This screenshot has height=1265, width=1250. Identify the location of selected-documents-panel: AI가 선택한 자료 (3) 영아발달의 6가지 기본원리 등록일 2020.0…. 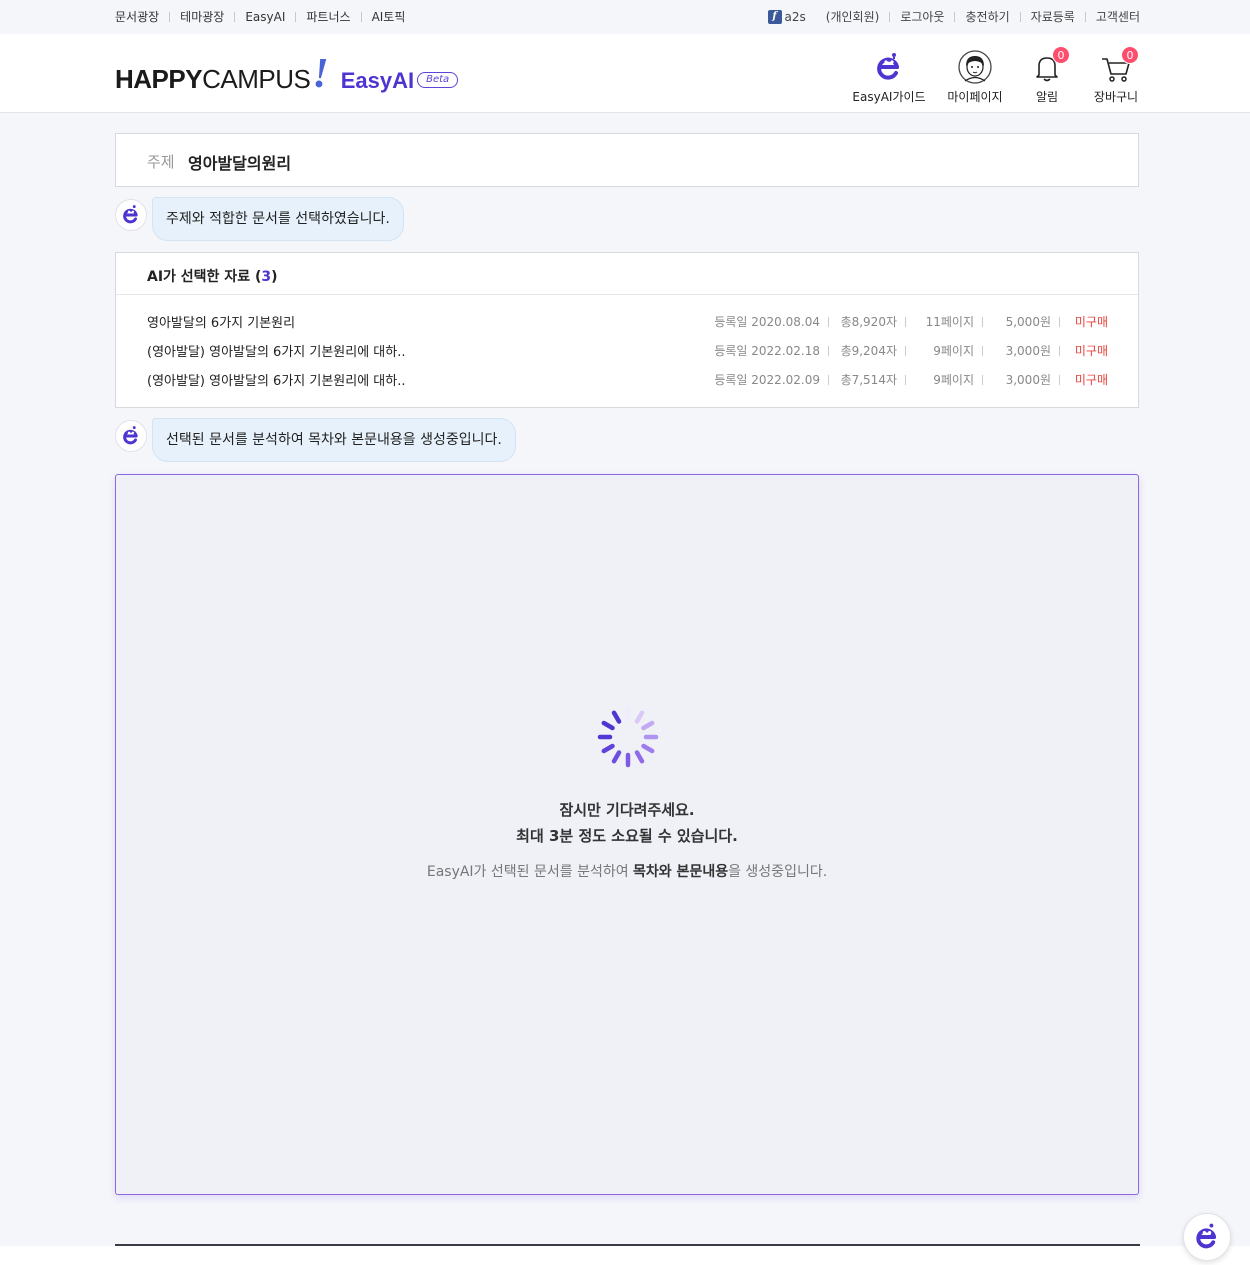
(627, 330).